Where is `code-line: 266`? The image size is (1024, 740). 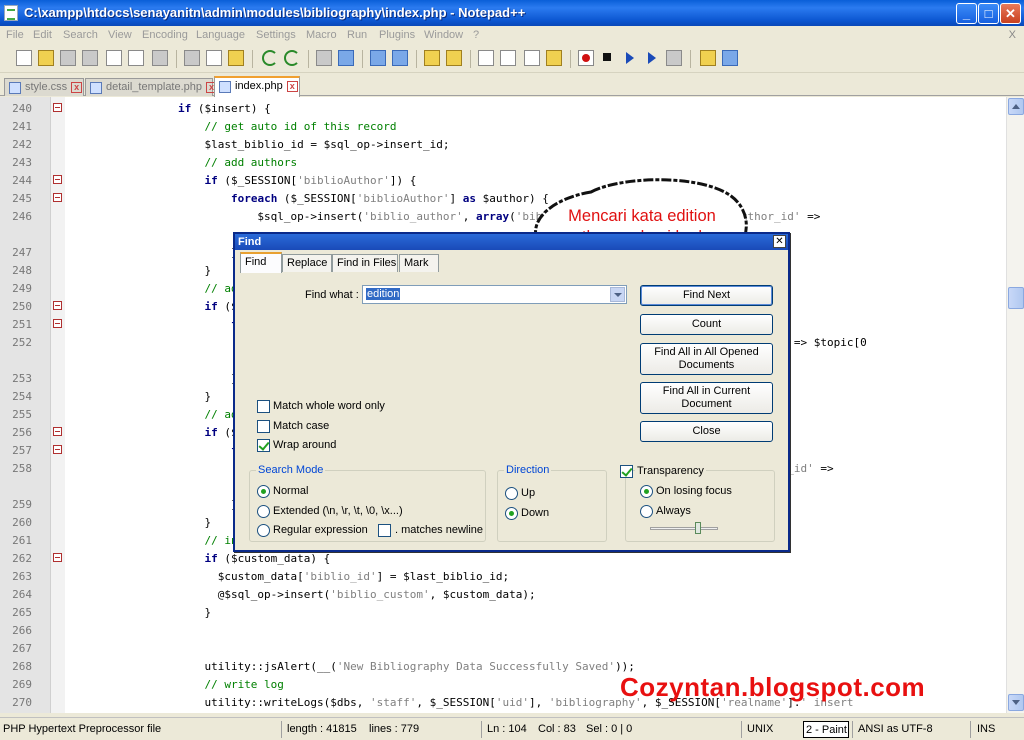 code-line: 266 is located at coordinates (503, 630).